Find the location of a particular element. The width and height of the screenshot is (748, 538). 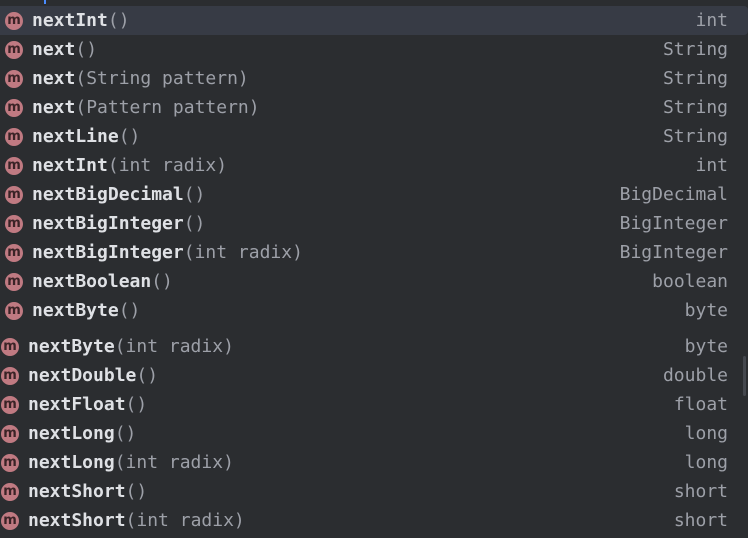

completion-item-signature: nextDouble() is located at coordinates (93, 375).